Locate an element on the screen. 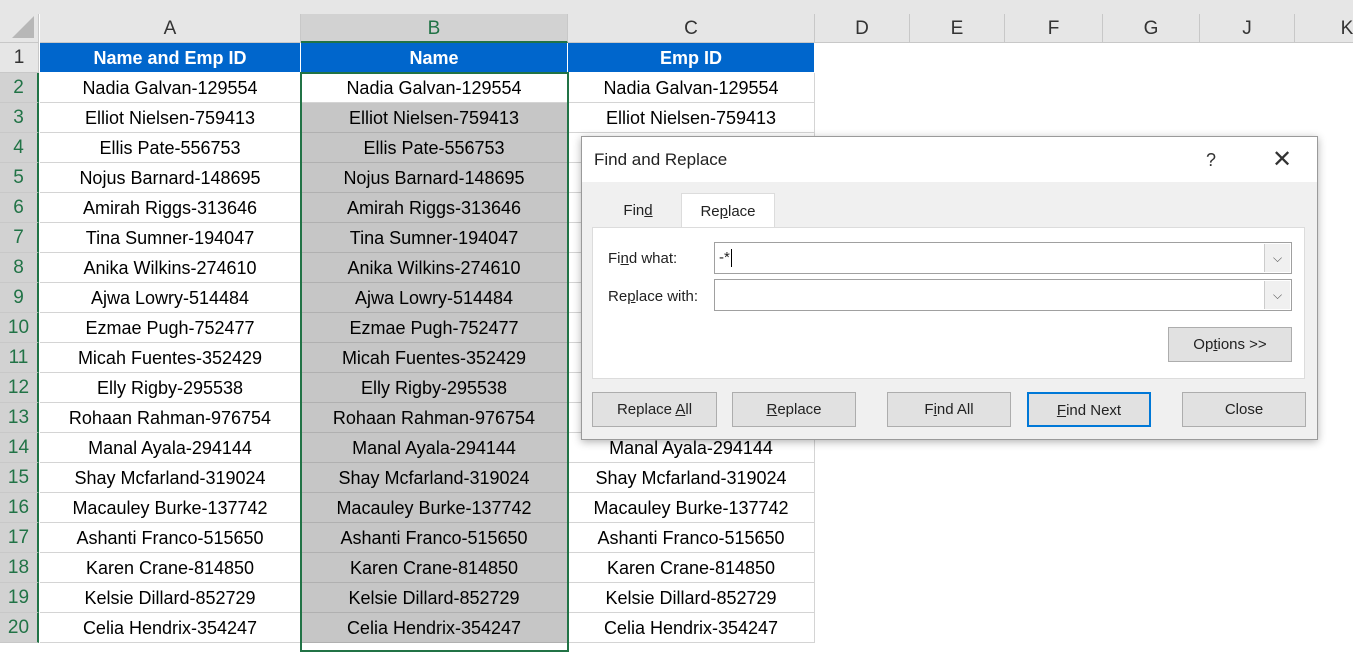 This screenshot has width=1353, height=652. row-header-2: 2 is located at coordinates (19, 88).